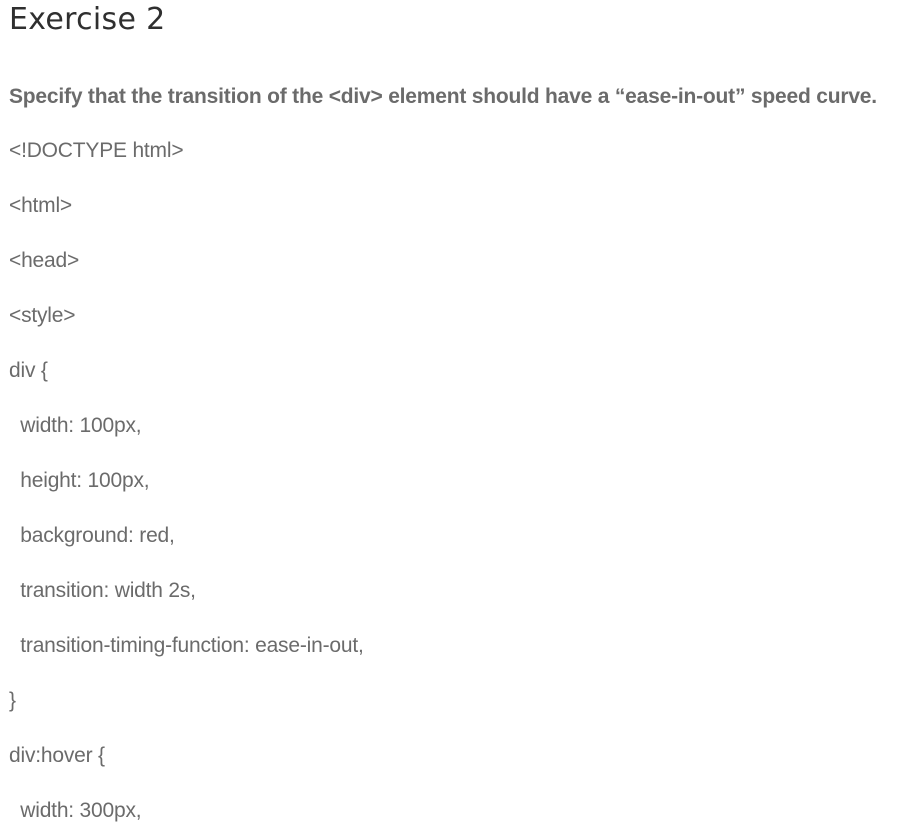  Describe the element at coordinates (42, 315) in the screenshot. I see `code-line: <style>` at that location.